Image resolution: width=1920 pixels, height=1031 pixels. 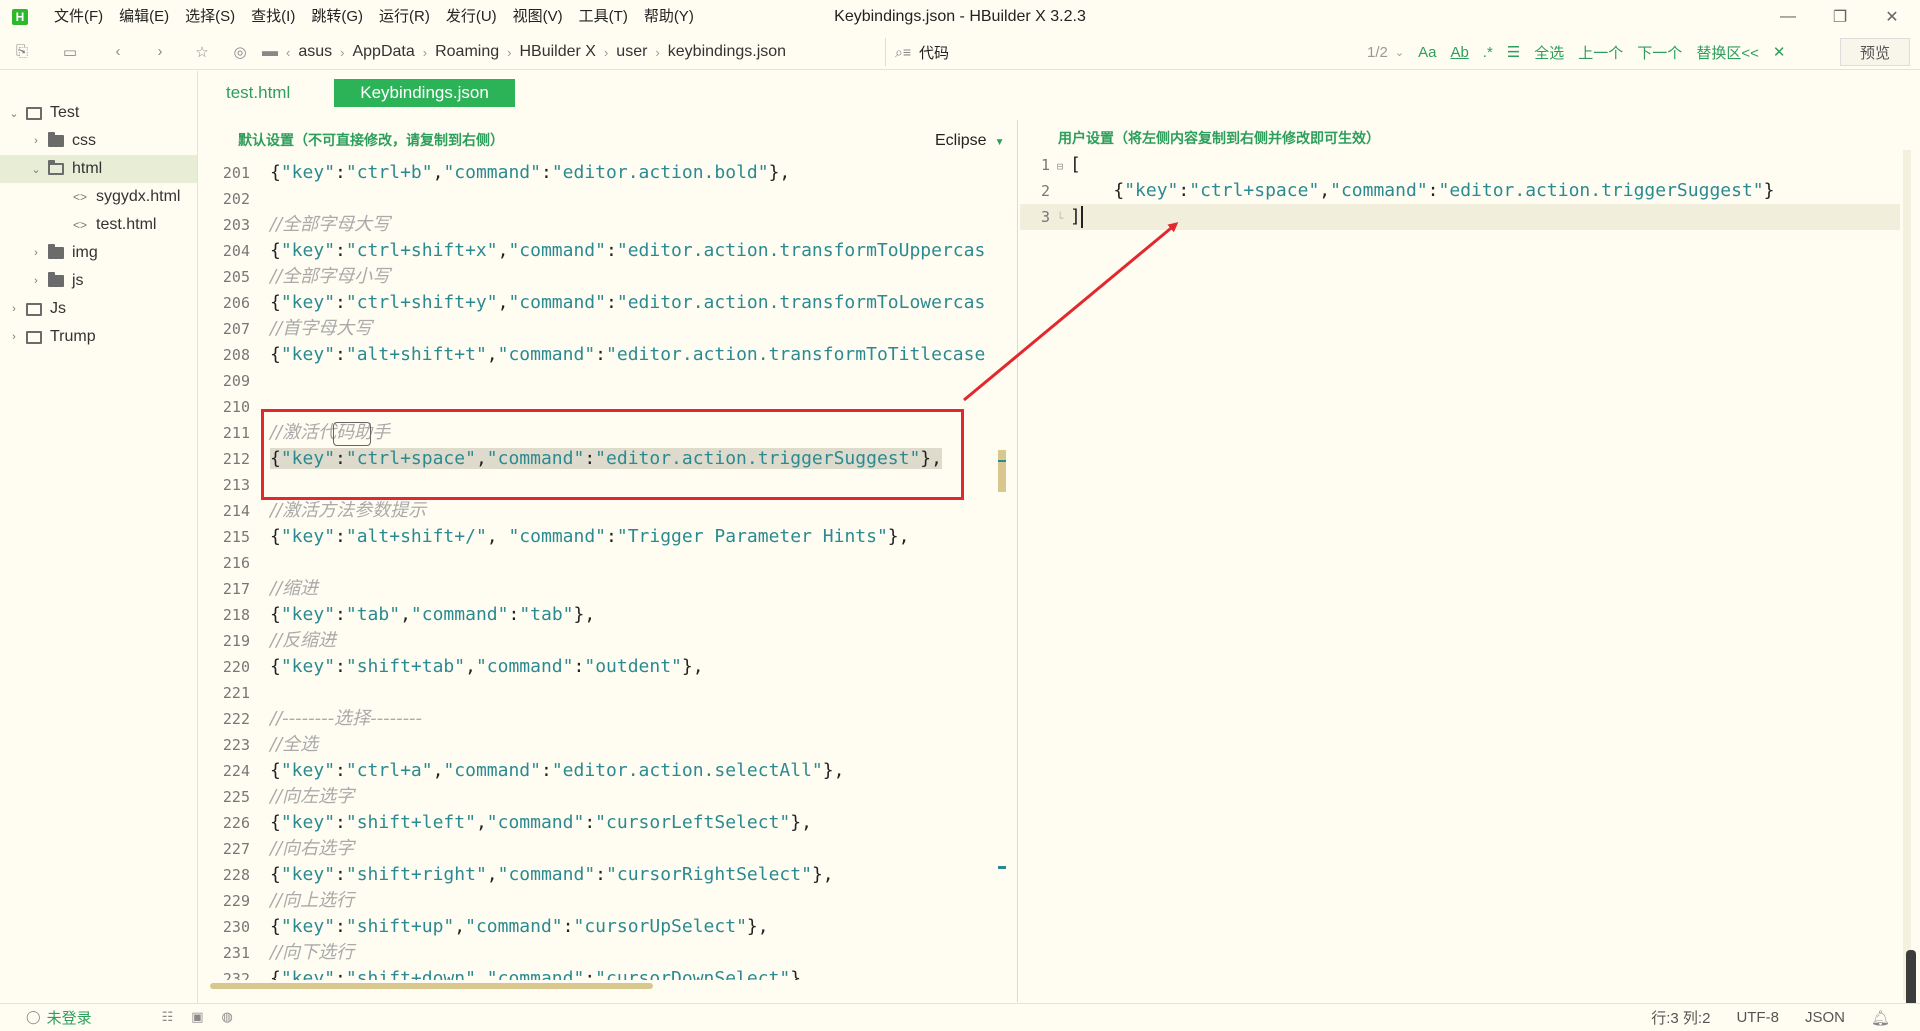 I want to click on menu-item: 编辑(E), so click(x=144, y=17).